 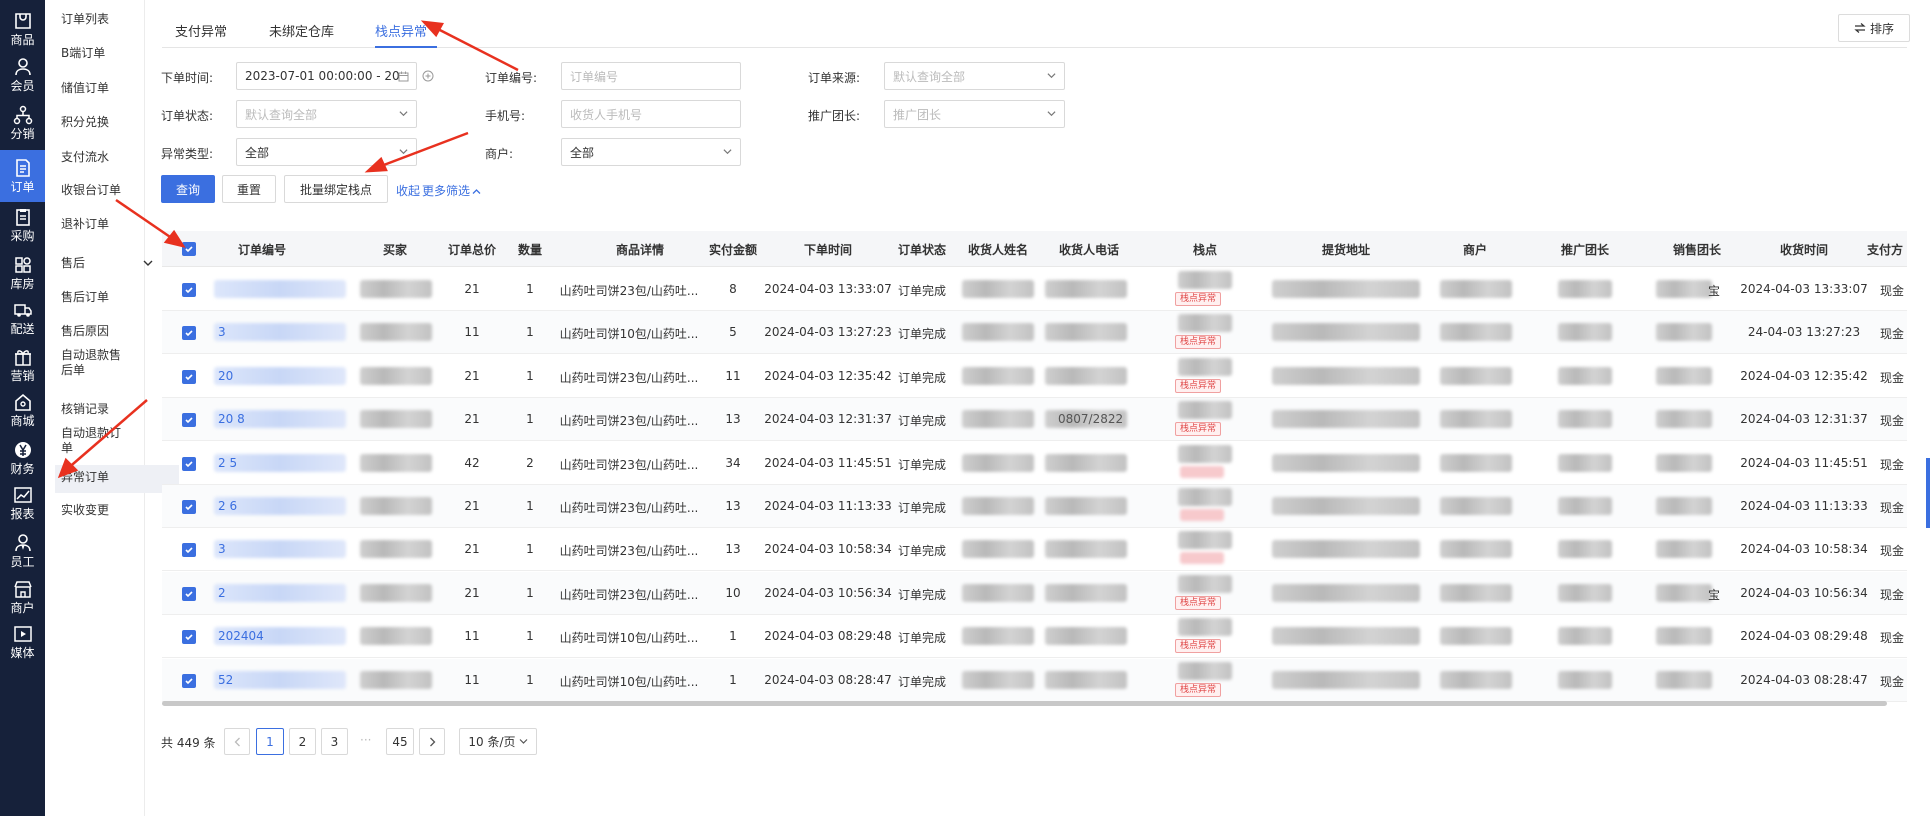 What do you see at coordinates (85, 88) in the screenshot?
I see `submenu-stored-value-order: 储值订单` at bounding box center [85, 88].